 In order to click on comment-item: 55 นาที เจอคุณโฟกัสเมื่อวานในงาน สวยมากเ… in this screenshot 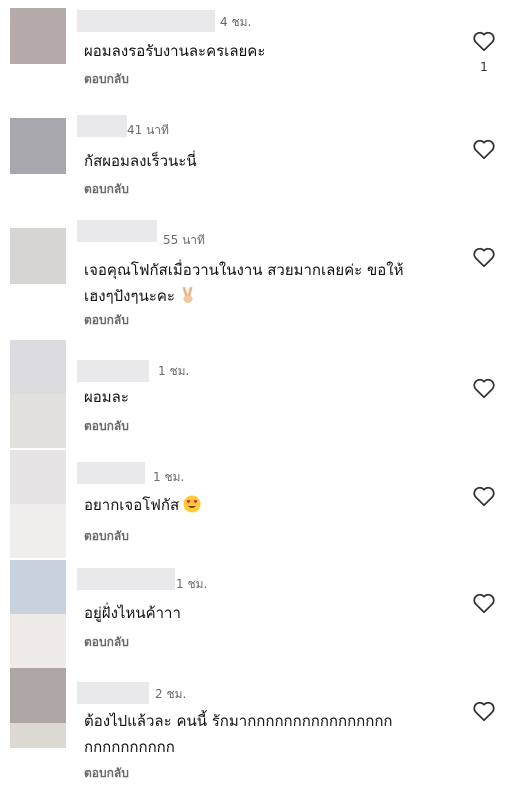, I will do `click(259, 277)`.